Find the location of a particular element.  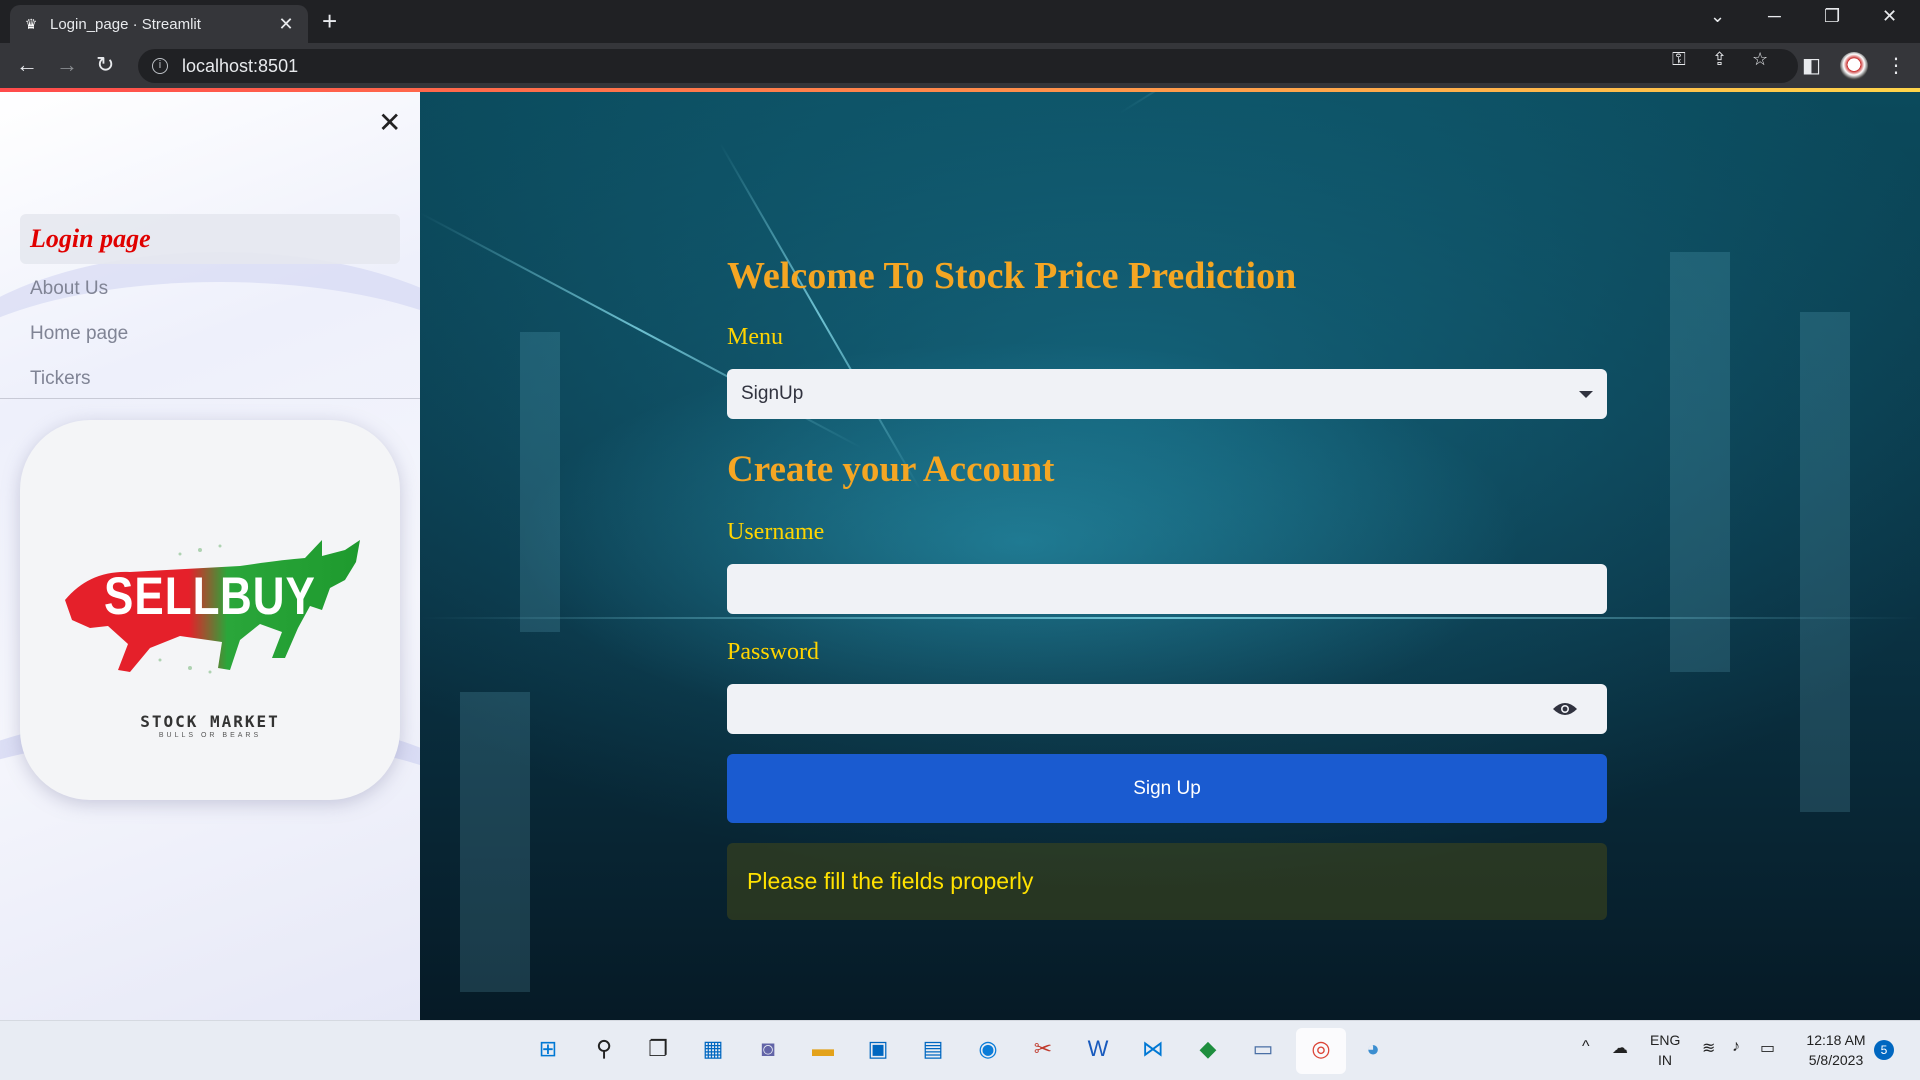

logo-subtag: BULLS OR BEARS is located at coordinates (210, 735).